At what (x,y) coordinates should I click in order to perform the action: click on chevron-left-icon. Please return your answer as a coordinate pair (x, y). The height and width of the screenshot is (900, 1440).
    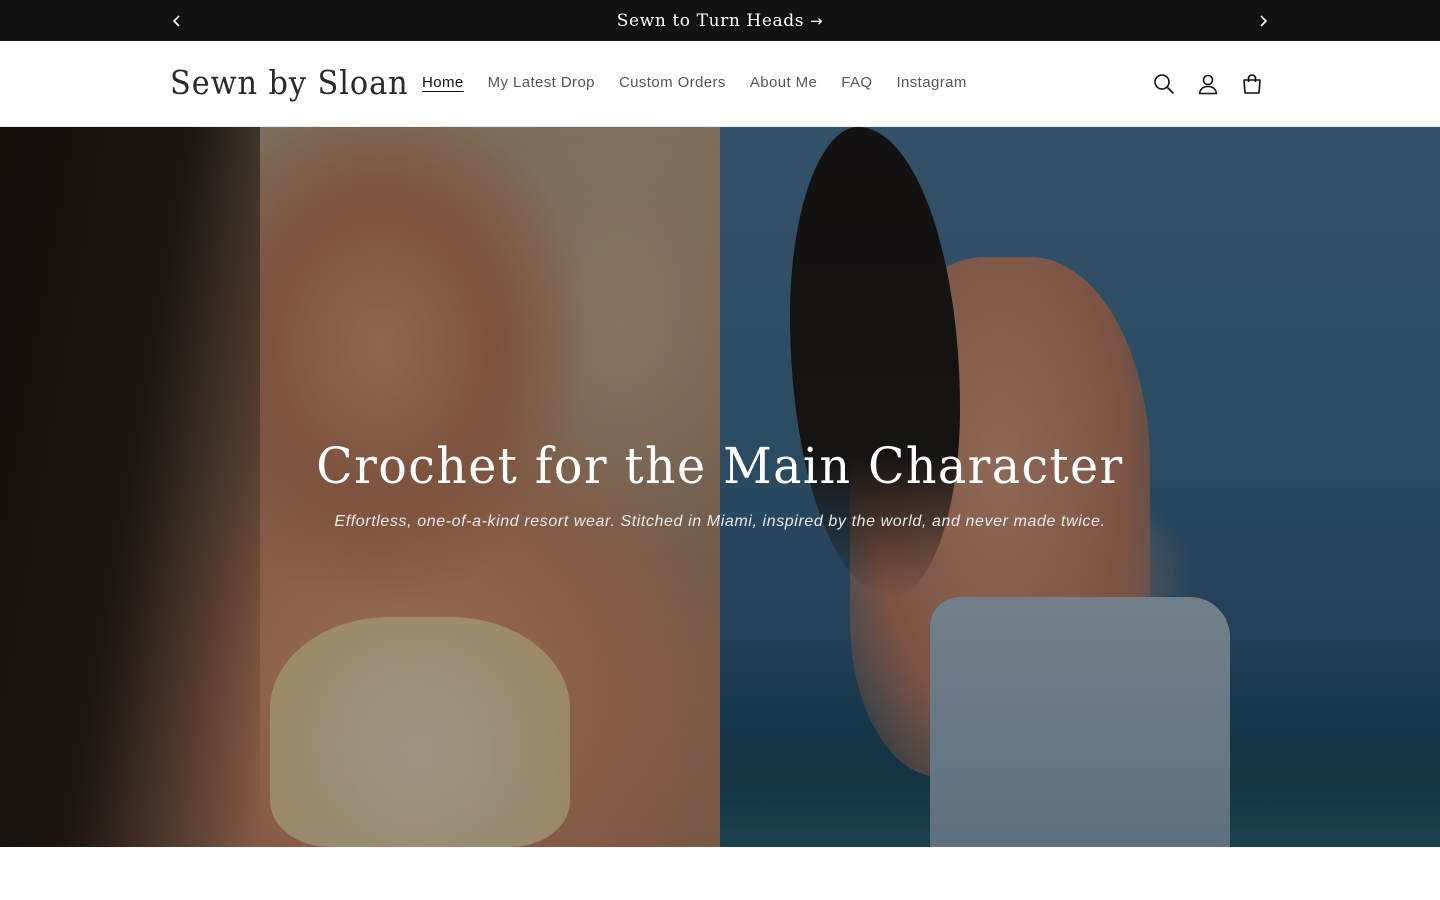
    Looking at the image, I should click on (176, 20).